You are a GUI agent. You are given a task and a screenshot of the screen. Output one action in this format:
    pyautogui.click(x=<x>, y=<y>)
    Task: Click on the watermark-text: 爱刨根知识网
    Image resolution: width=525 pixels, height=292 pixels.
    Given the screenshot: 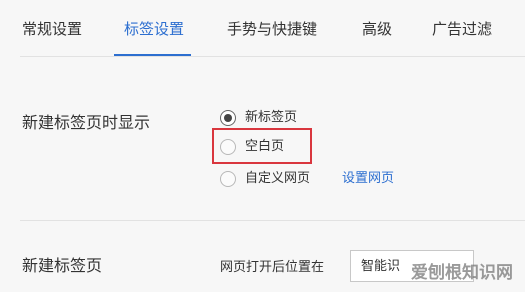 What is the action you would take?
    pyautogui.click(x=462, y=273)
    